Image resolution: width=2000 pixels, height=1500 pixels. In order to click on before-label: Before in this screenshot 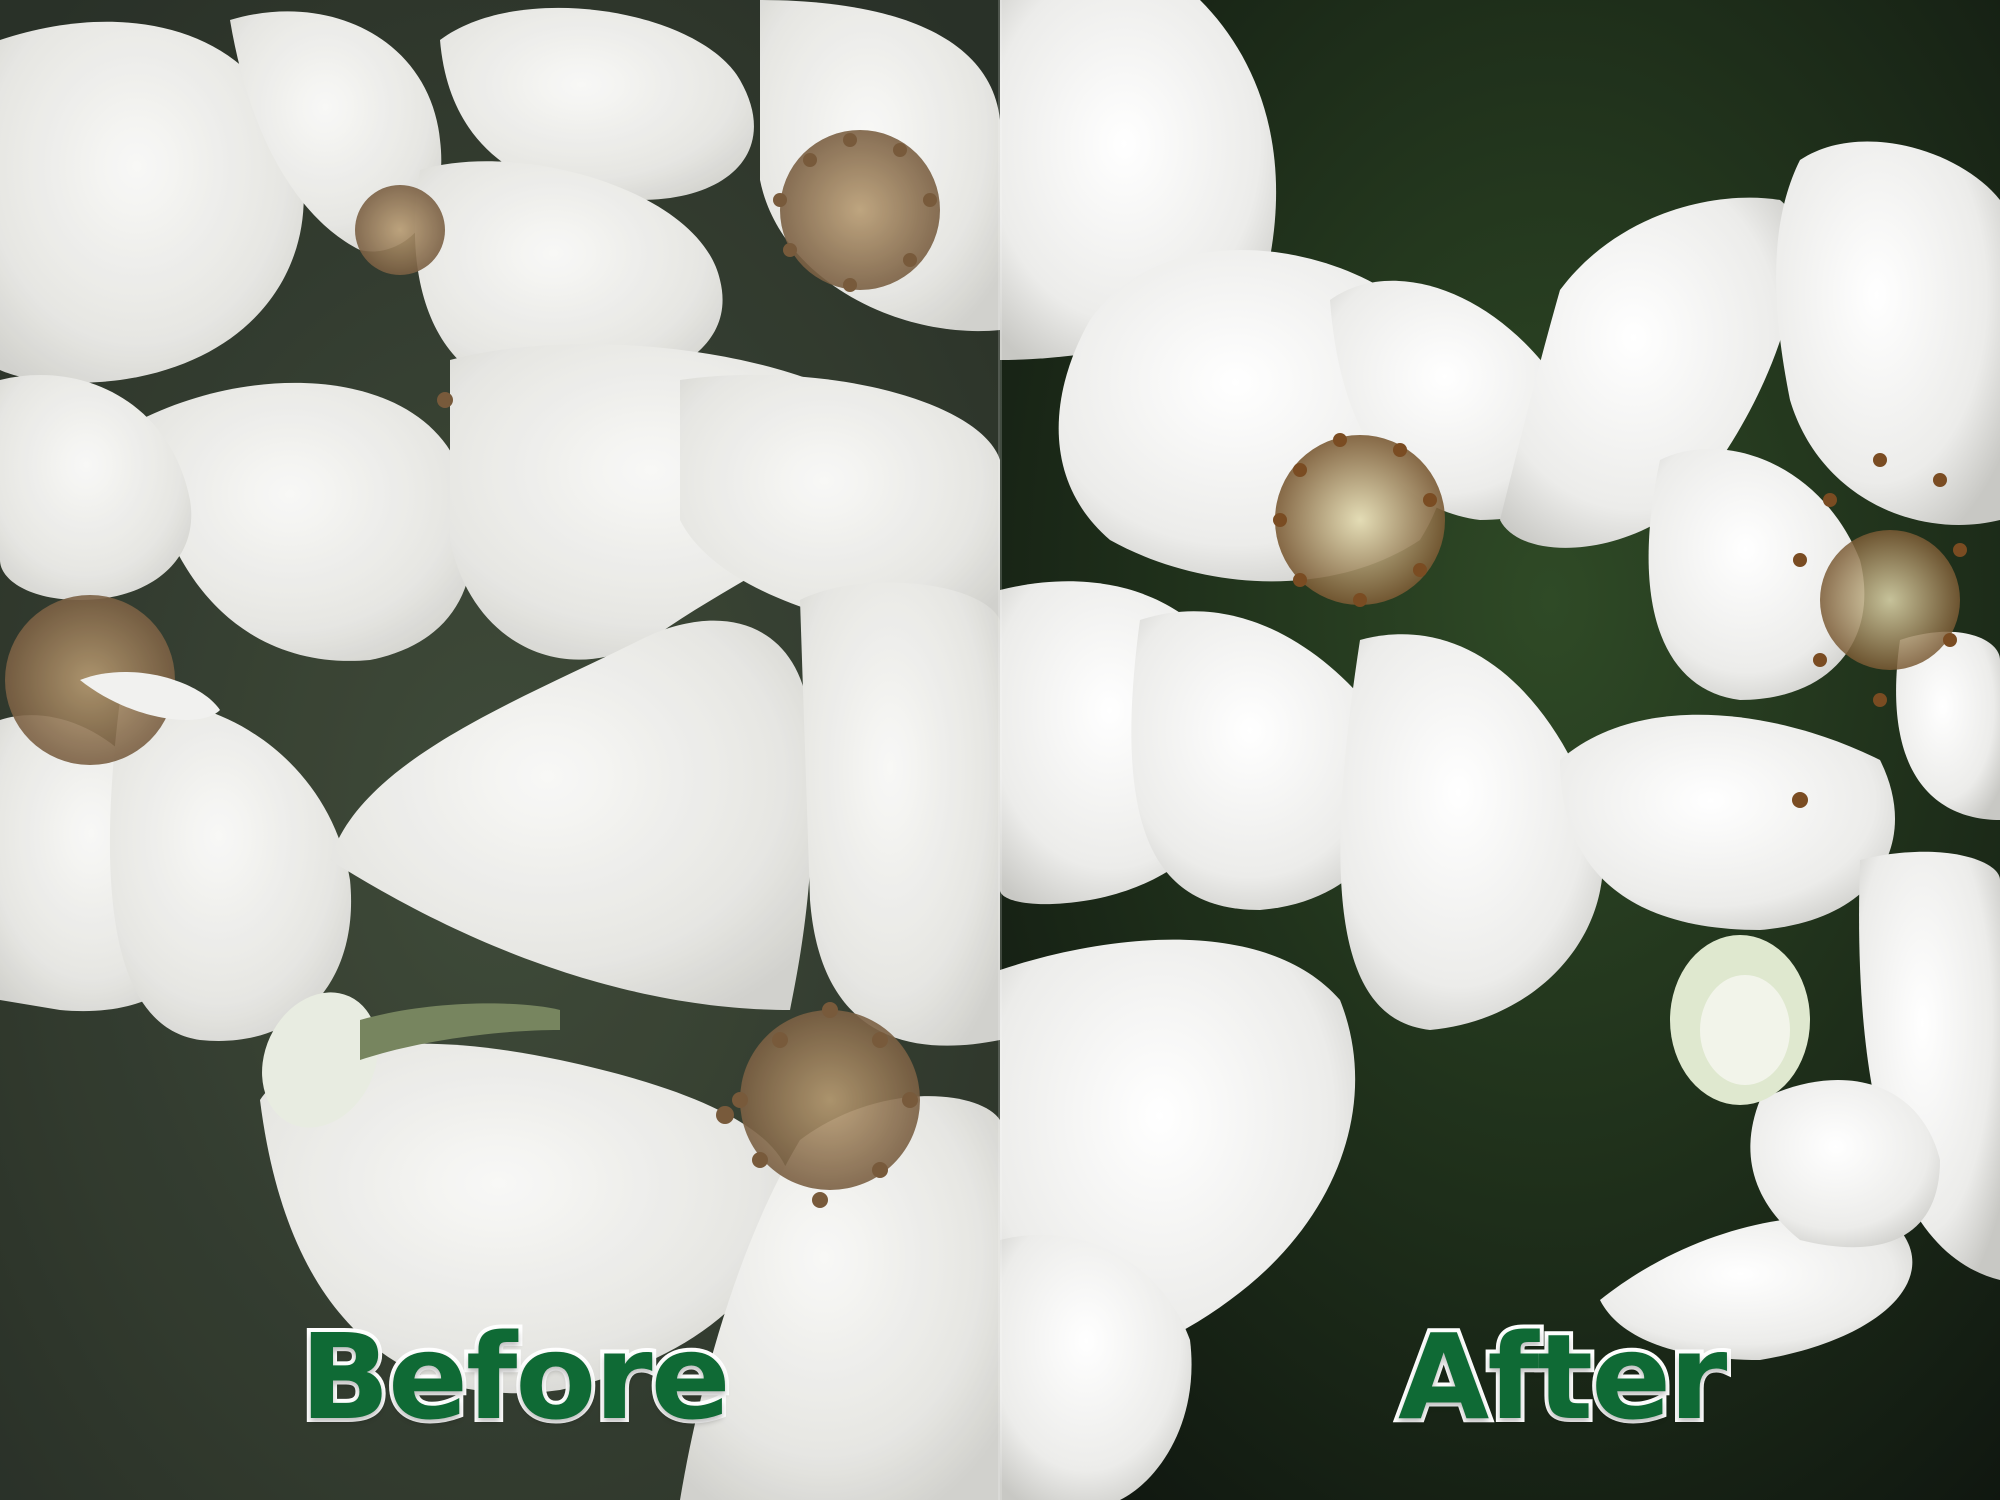, I will do `click(515, 1377)`.